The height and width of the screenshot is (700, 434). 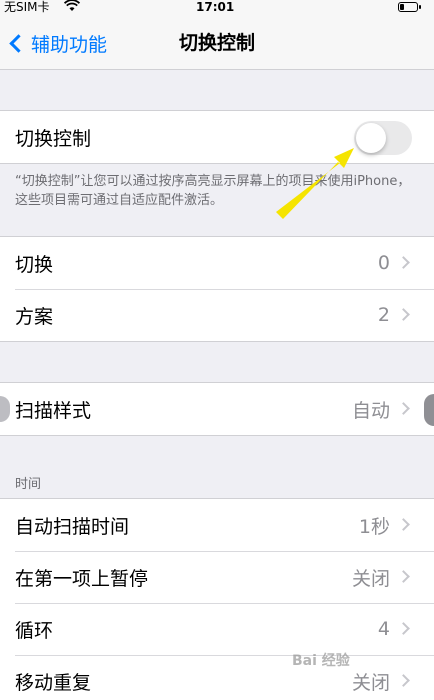 I want to click on switch-control-row: 切换控制, so click(x=217, y=137).